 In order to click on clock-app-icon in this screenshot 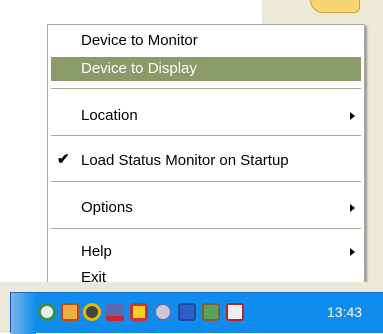, I will do `click(70, 312)`.